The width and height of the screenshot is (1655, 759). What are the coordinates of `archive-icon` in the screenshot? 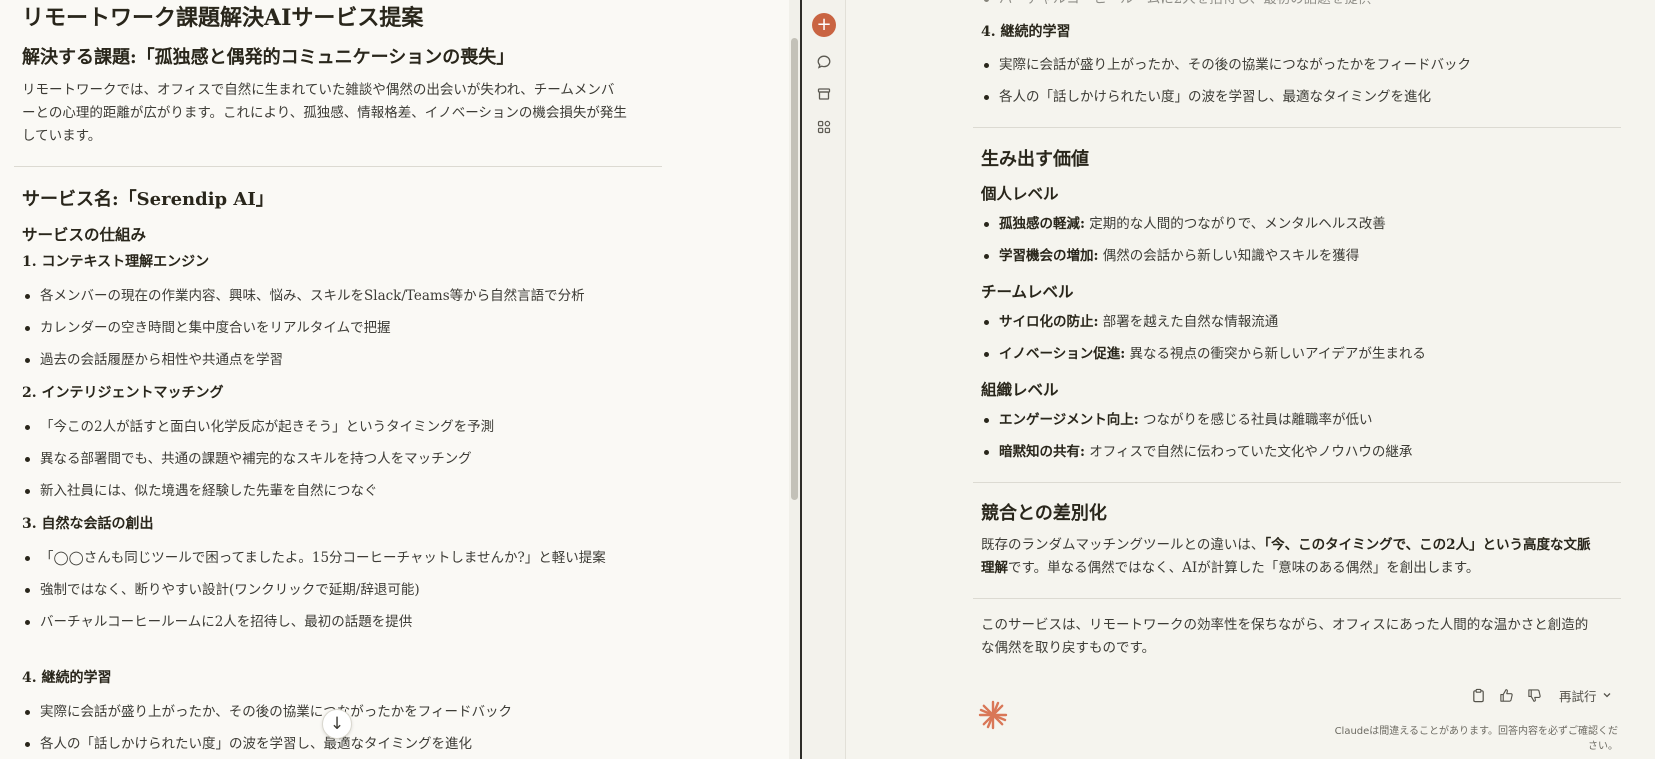 It's located at (824, 94).